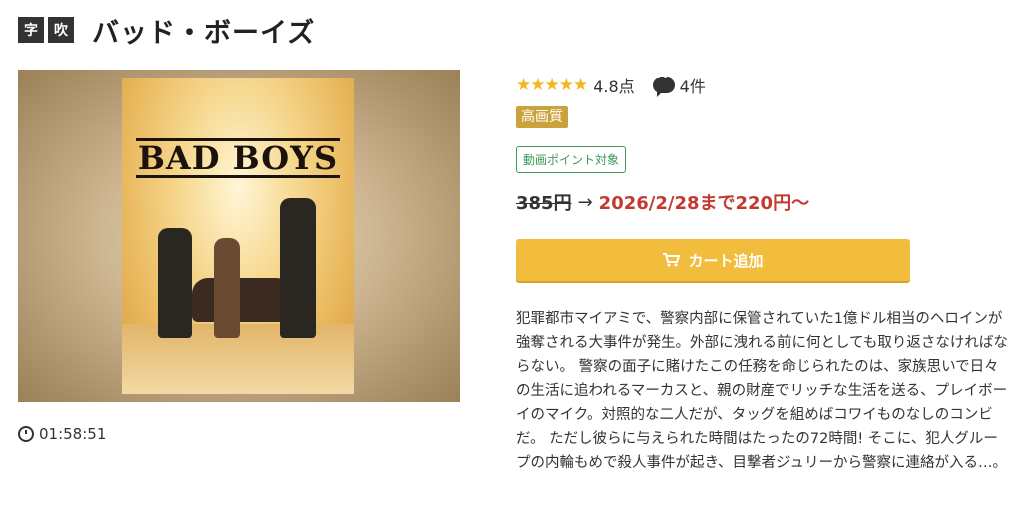 This screenshot has width=1024, height=508. I want to click on add-to-cart-label: カート追加, so click(726, 260).